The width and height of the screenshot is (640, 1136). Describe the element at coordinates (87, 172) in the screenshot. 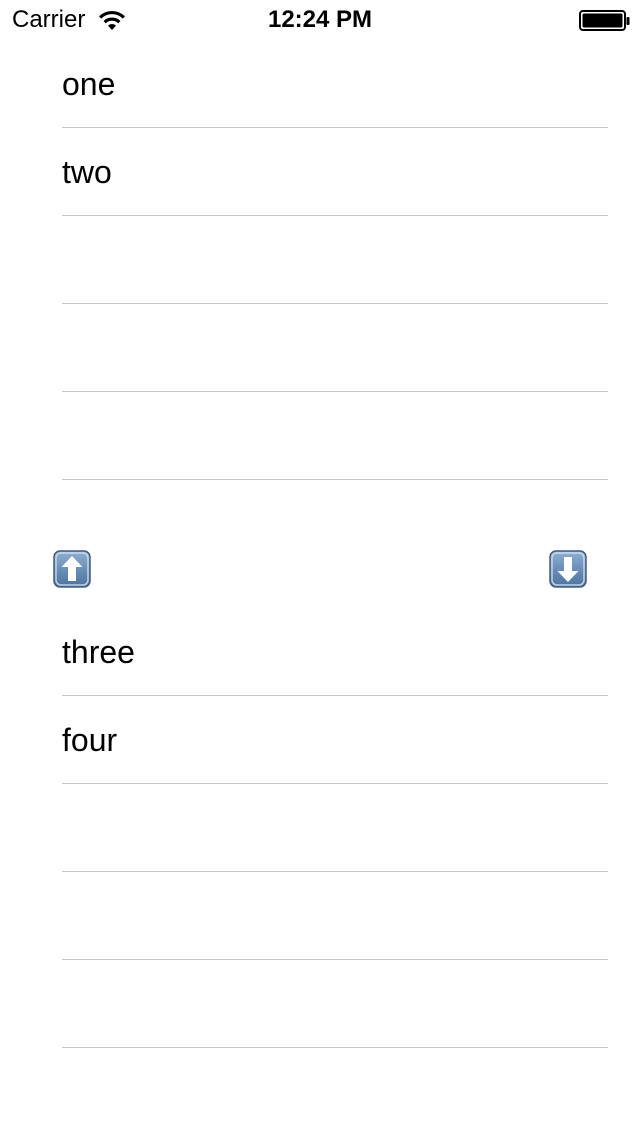

I see `row-label: two` at that location.